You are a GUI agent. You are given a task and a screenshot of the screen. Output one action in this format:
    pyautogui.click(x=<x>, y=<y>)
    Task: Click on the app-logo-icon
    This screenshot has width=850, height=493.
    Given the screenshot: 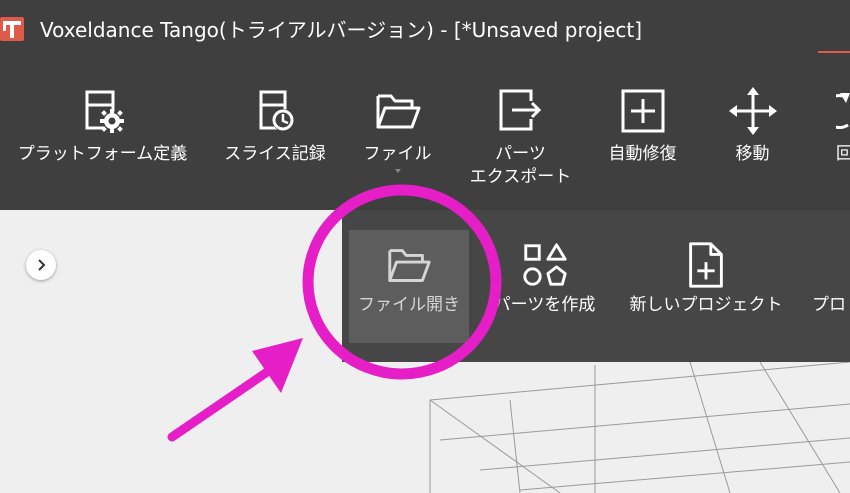 What is the action you would take?
    pyautogui.click(x=12, y=29)
    